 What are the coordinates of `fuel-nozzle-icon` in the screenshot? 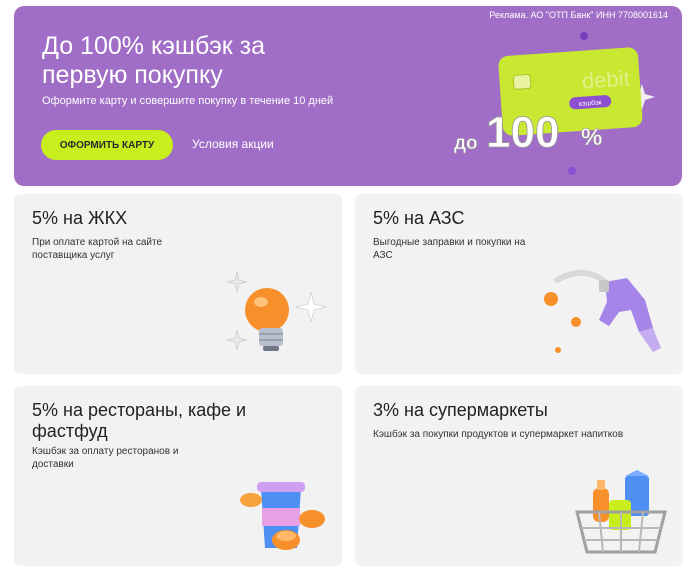 It's located at (602, 311).